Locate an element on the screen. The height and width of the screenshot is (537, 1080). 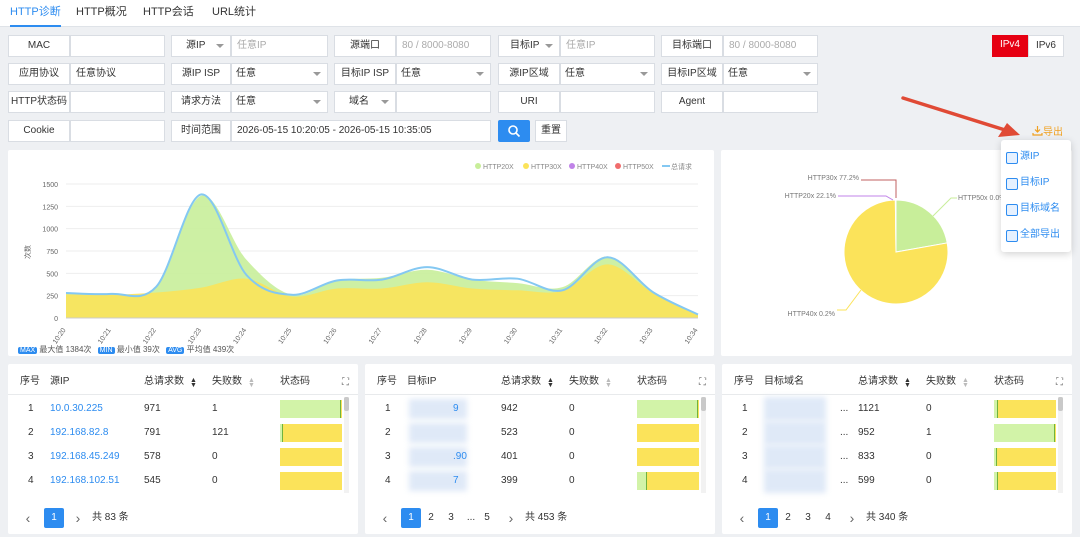
src-isp-select: 任意 is located at coordinates (279, 74).